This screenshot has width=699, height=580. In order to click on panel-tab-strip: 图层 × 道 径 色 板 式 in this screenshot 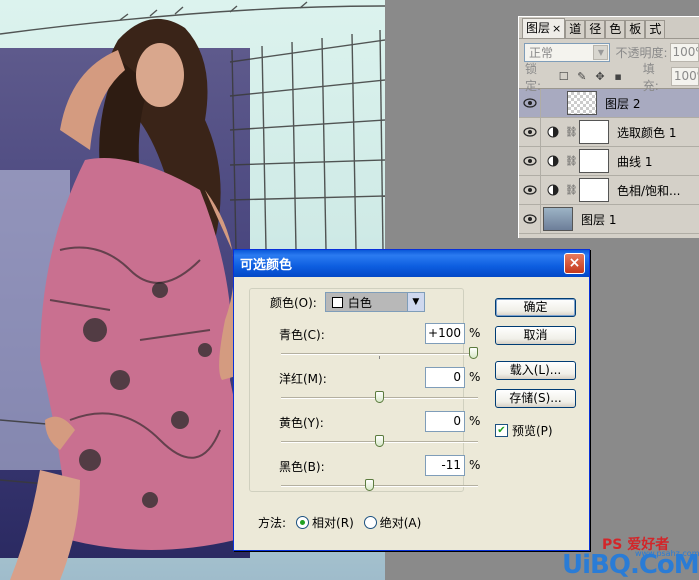, I will do `click(609, 28)`.